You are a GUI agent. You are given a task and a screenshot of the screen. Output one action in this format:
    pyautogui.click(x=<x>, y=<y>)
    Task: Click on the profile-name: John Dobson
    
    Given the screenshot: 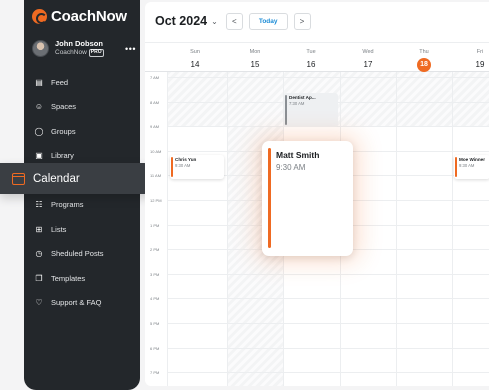 What is the action you would take?
    pyautogui.click(x=79, y=44)
    